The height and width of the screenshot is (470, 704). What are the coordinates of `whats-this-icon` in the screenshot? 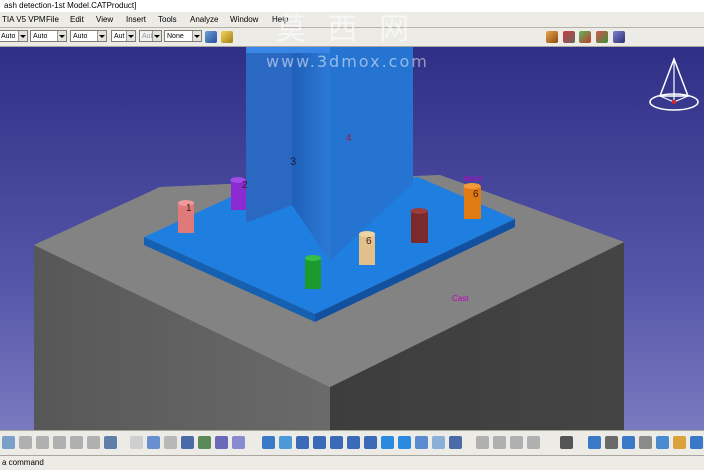 It's located at (110, 442).